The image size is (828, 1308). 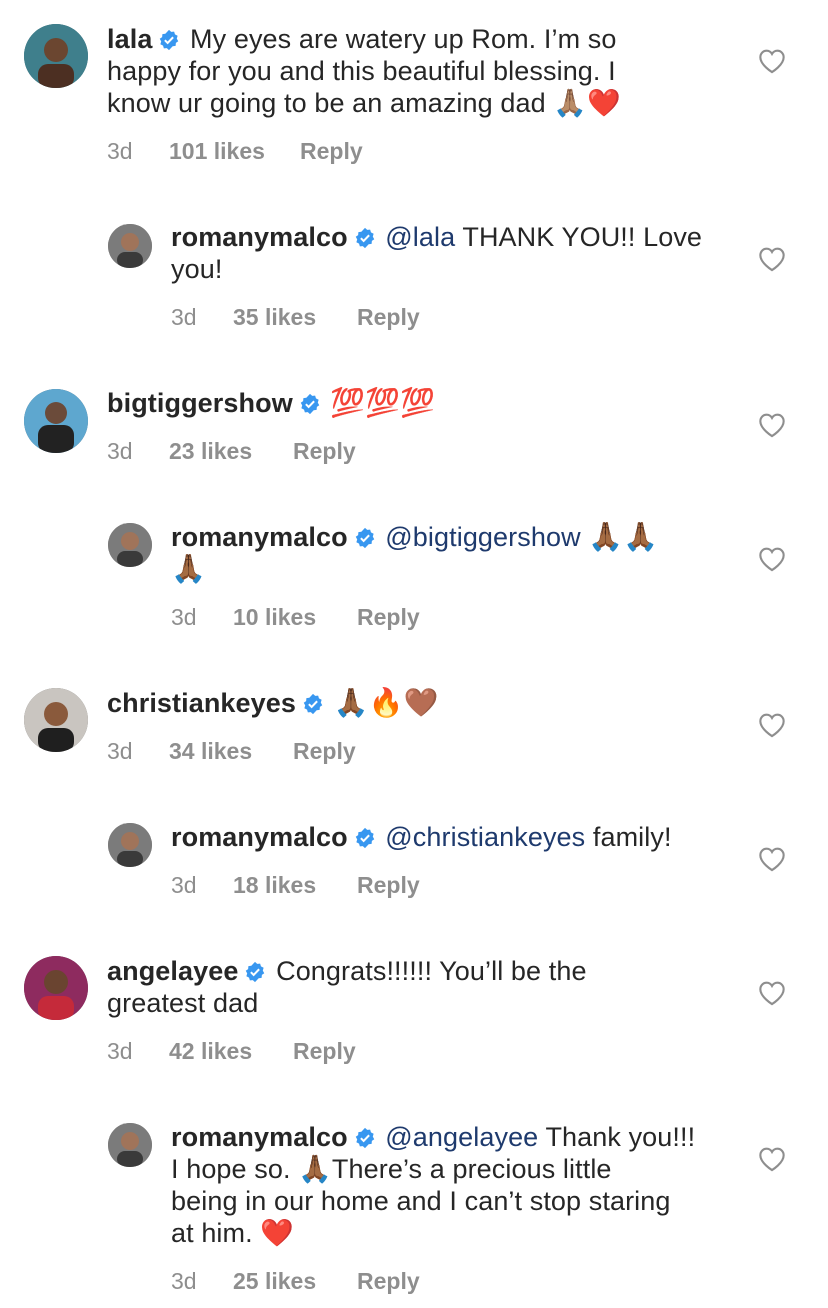 I want to click on comment-username: angelayee, so click(x=172, y=971).